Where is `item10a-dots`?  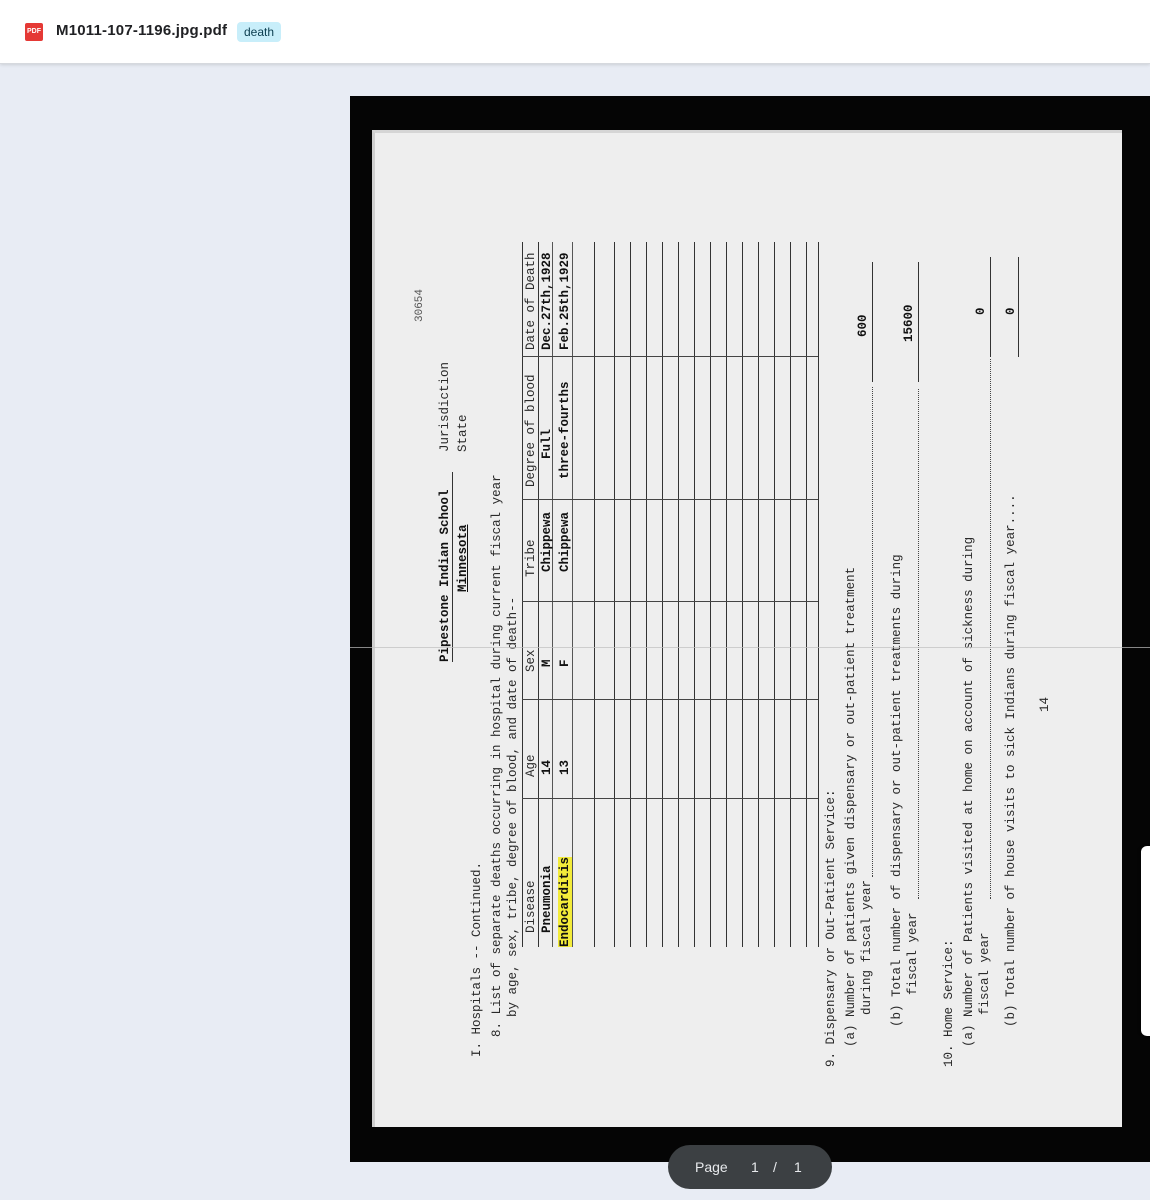 item10a-dots is located at coordinates (990, 629).